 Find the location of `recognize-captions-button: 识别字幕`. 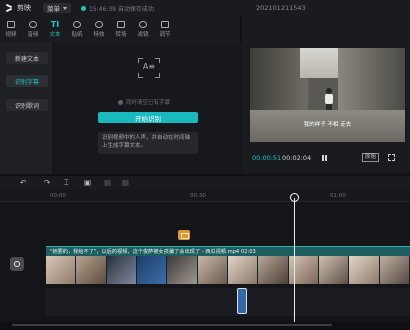

recognize-captions-button: 识别字幕 is located at coordinates (27, 81).